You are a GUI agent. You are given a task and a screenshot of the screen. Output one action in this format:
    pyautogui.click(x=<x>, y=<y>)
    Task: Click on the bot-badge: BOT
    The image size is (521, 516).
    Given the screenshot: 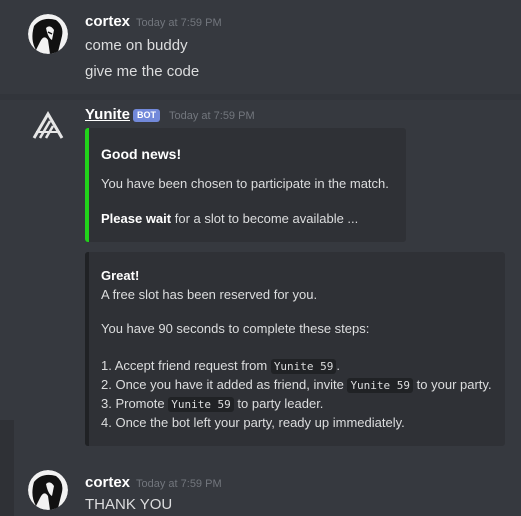 What is the action you would take?
    pyautogui.click(x=146, y=115)
    